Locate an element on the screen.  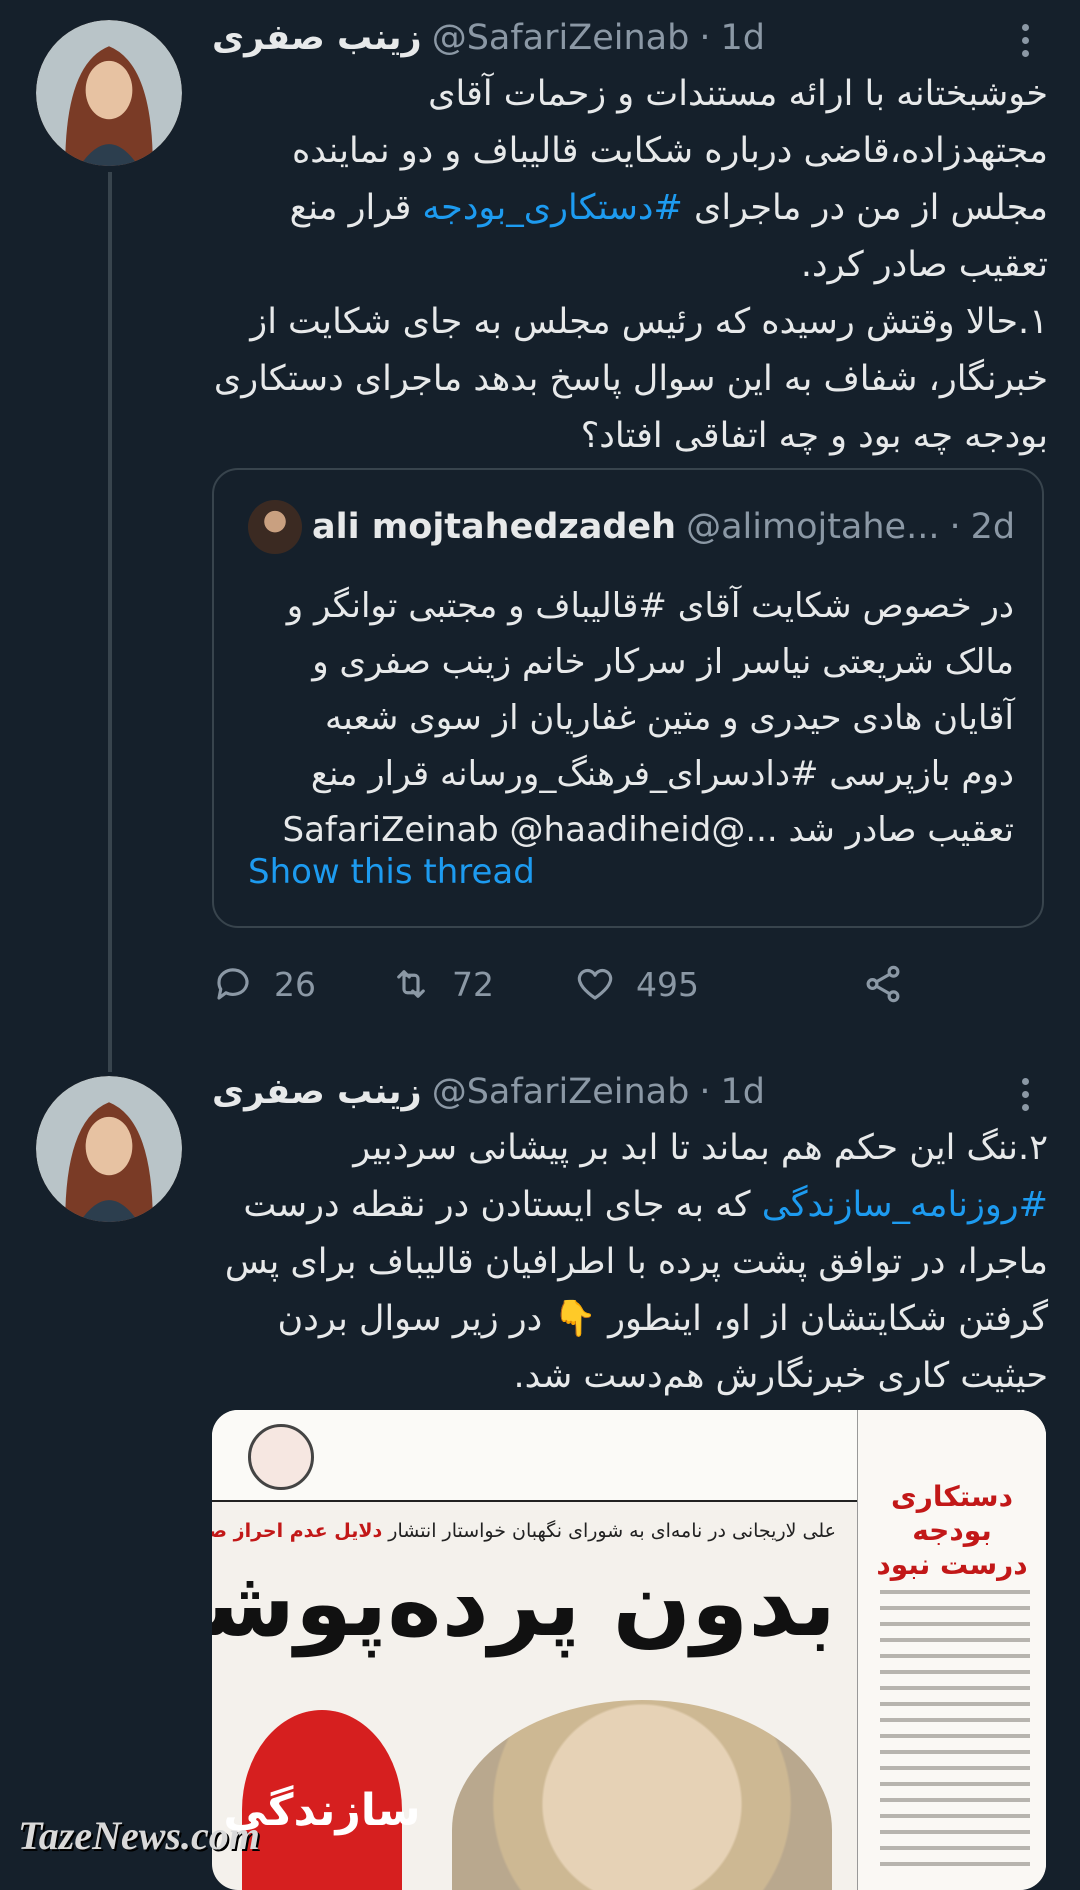
clock-icon is located at coordinates (281, 1457).